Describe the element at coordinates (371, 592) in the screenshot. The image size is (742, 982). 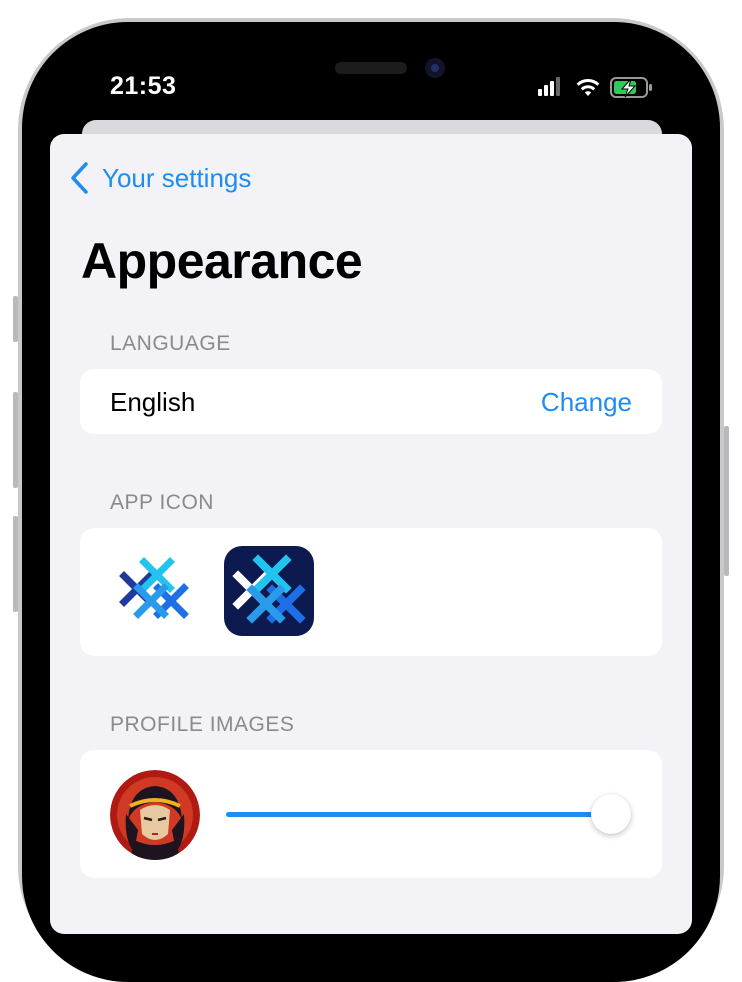
I see `app-icon-card` at that location.